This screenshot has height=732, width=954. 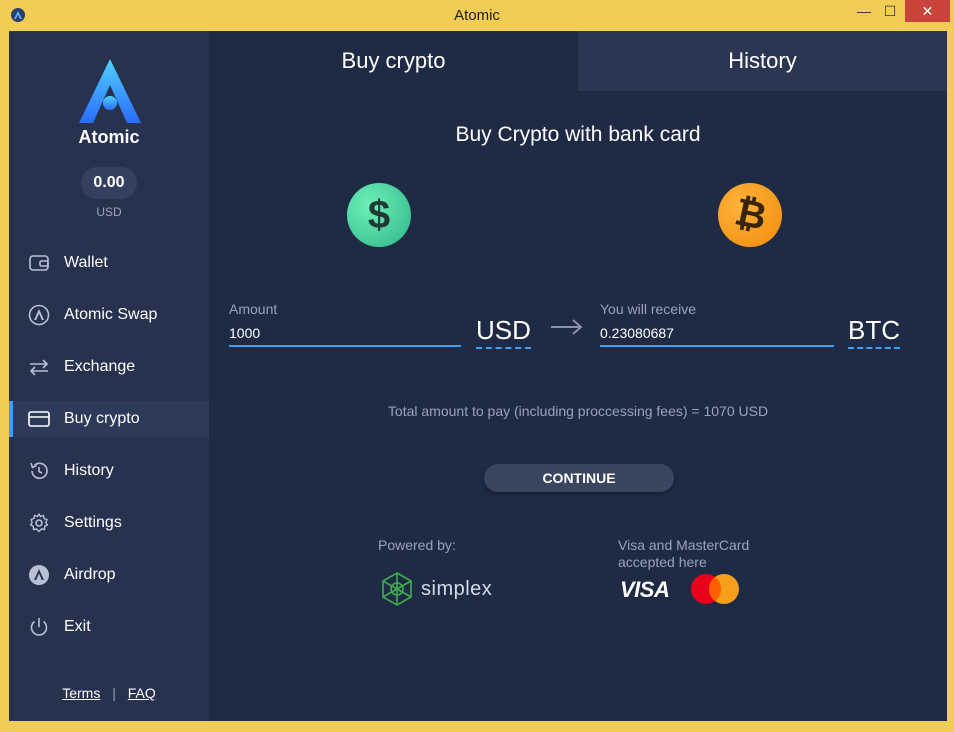 I want to click on exchange-icon, so click(x=39, y=367).